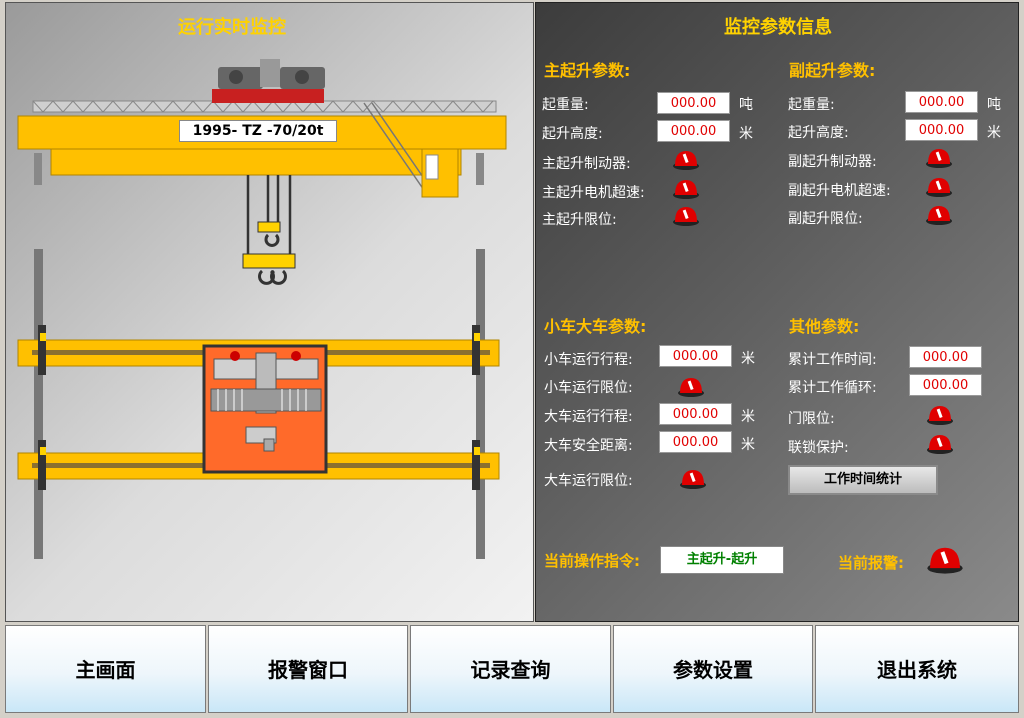  Describe the element at coordinates (940, 415) in the screenshot. I see `door-limit-lamp-icon` at that location.